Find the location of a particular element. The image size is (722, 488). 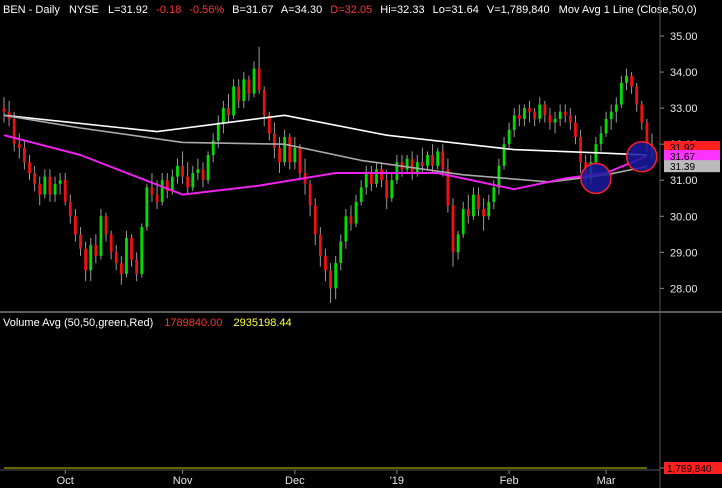

study-label: Mov Avg 1 Line (Close,50,0) is located at coordinates (628, 10).